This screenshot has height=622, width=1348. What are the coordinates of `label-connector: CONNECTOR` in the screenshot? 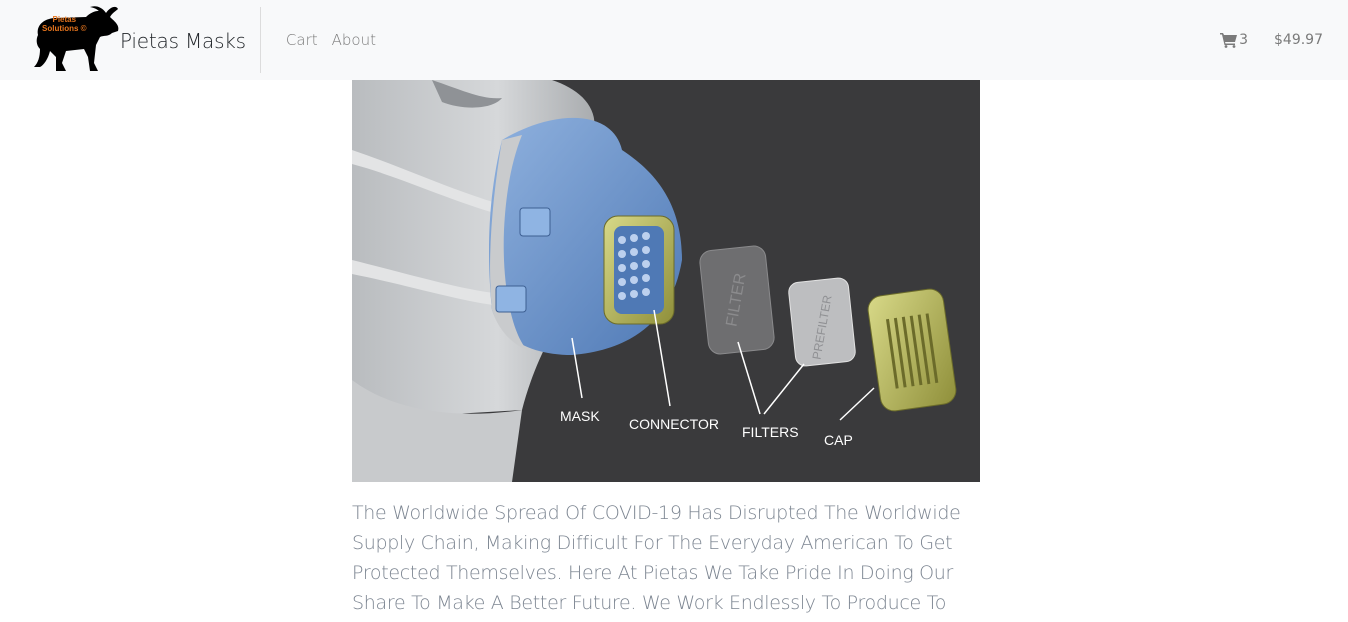 It's located at (674, 424).